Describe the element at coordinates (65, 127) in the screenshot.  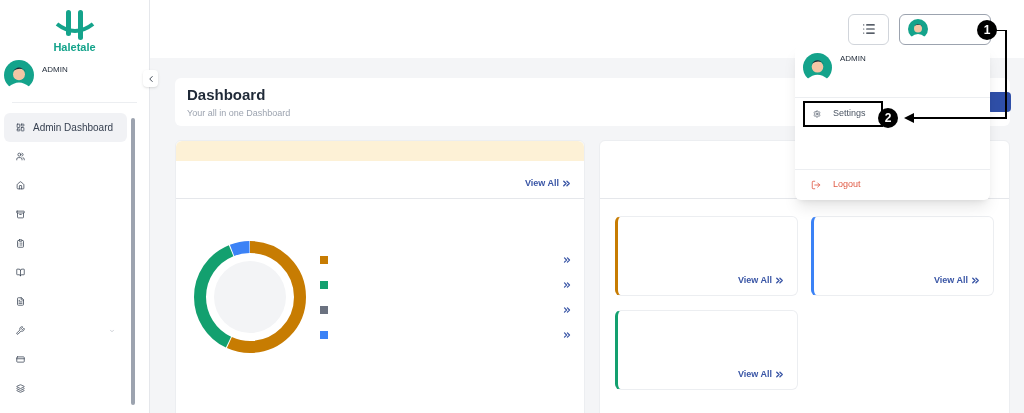
I see `nav-item: Admin Dashboard` at that location.